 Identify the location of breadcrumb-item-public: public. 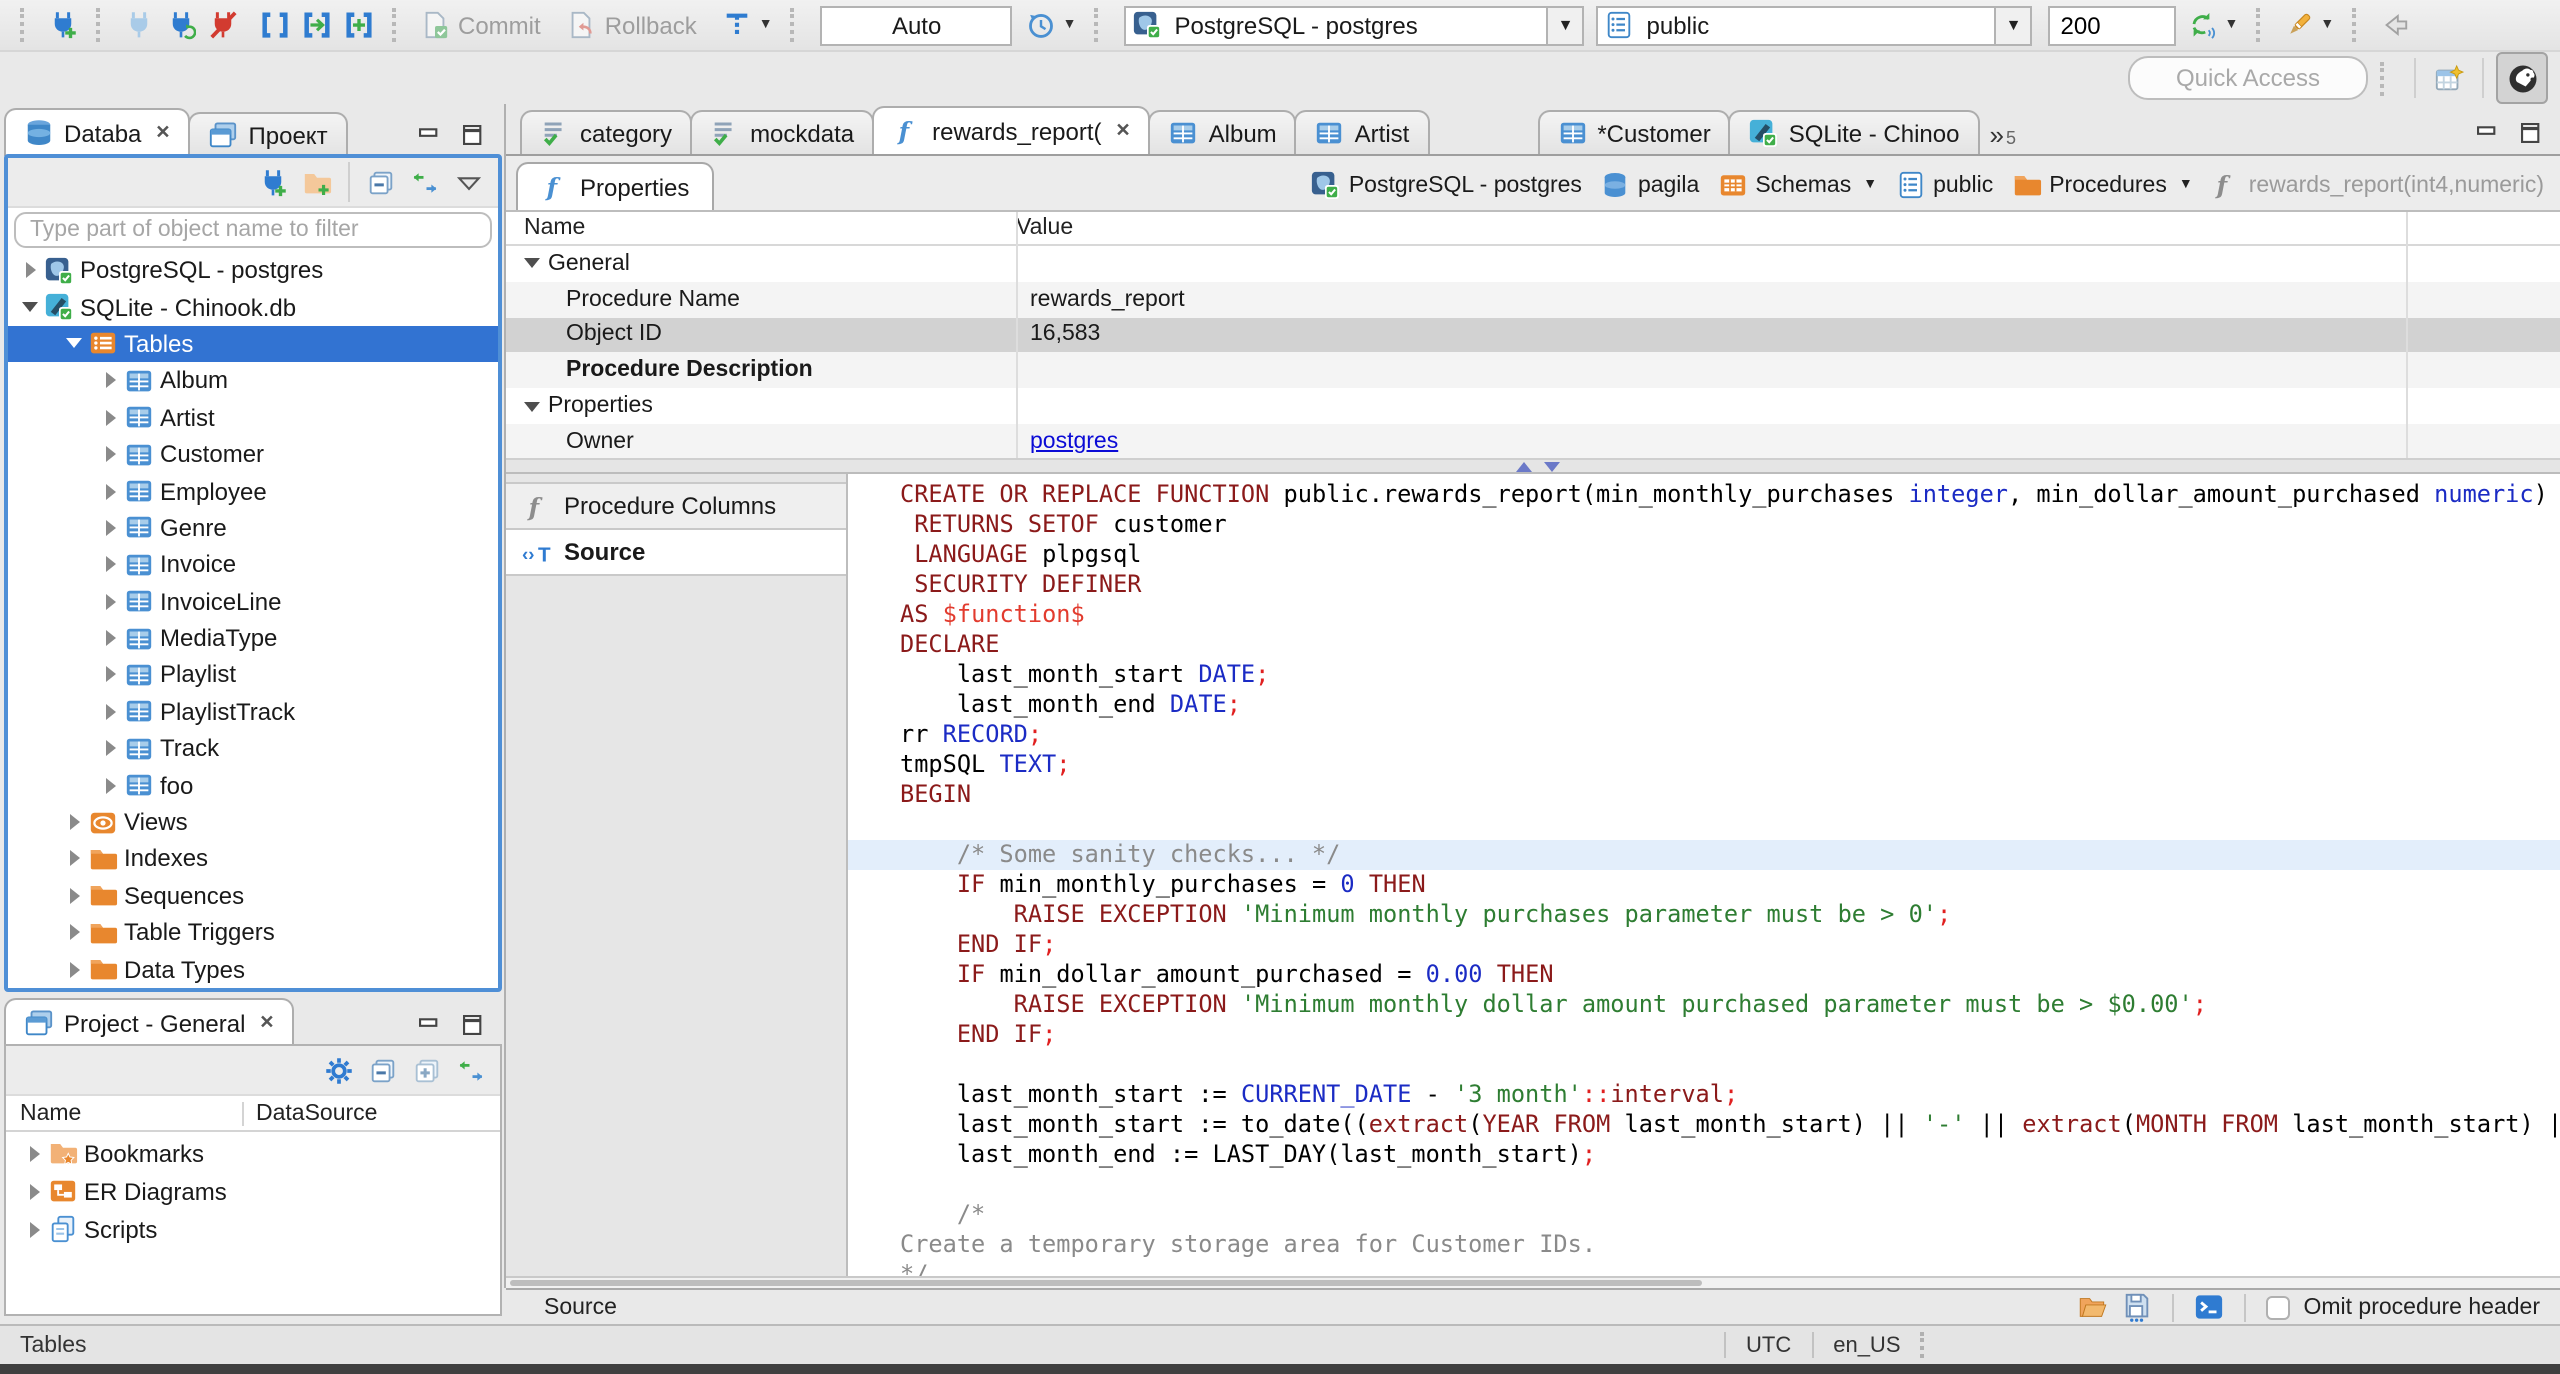
(1944, 185).